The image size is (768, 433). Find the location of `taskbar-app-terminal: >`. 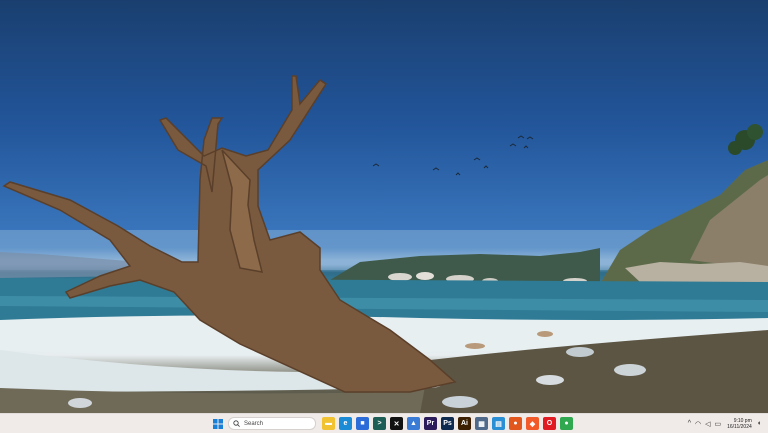

taskbar-app-terminal: > is located at coordinates (379, 423).